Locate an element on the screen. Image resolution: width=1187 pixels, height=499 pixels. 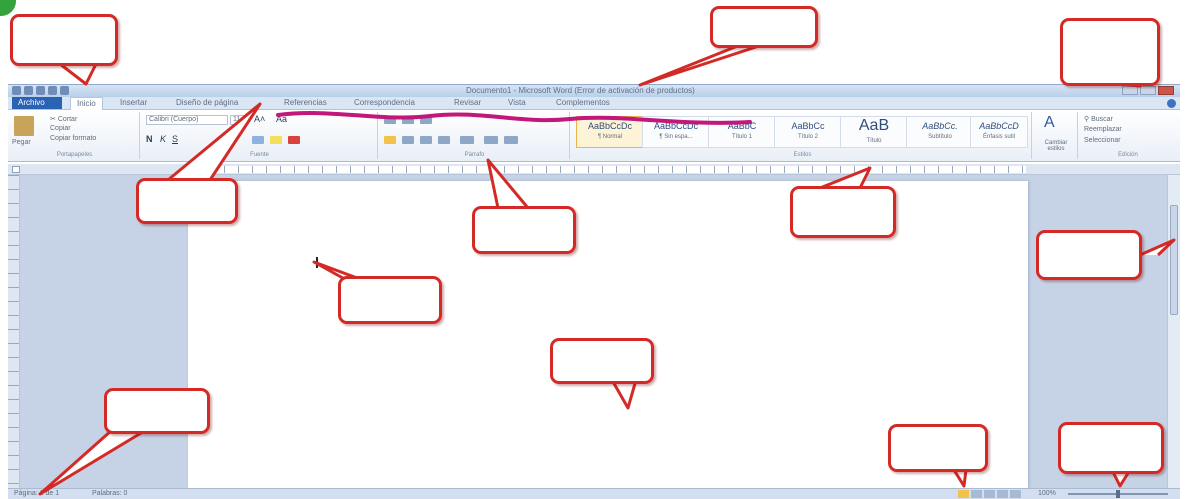
shading-icon is located at coordinates (491, 140).